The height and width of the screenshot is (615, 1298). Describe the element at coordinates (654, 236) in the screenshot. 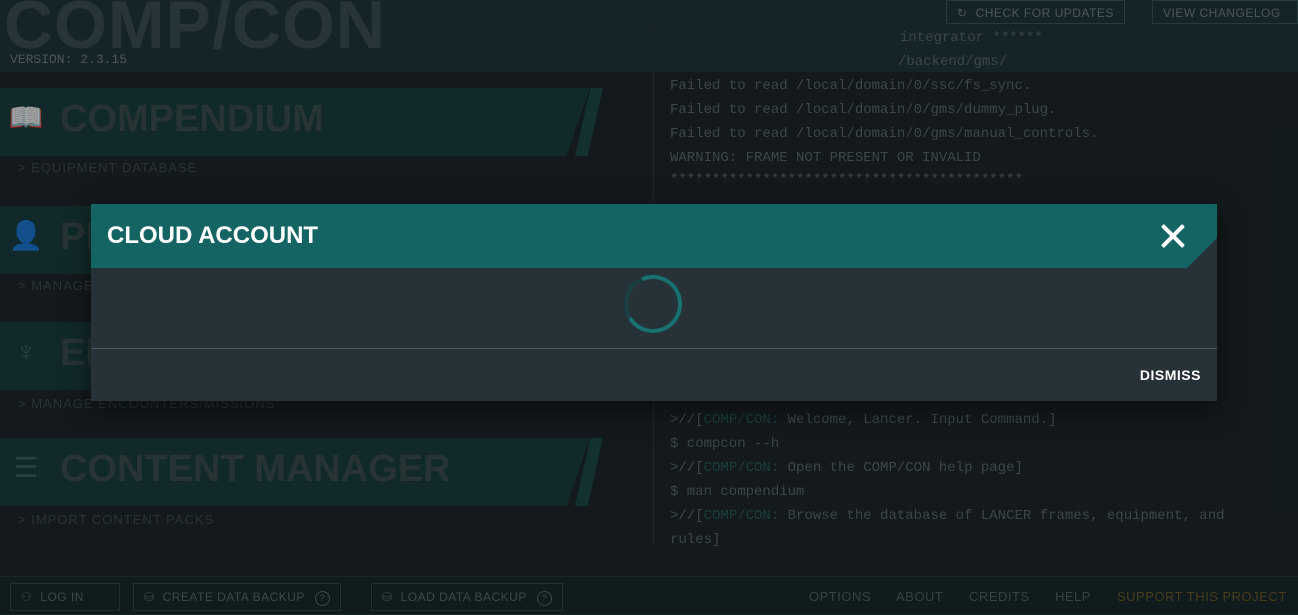

I see `dialog-header: CLOUD ACCOUNT` at that location.